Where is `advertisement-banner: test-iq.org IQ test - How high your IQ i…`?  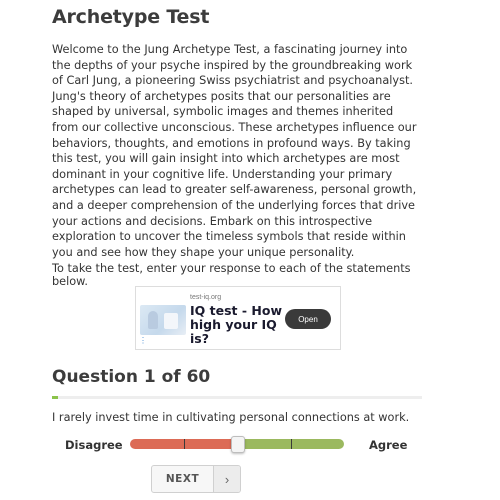
advertisement-banner: test-iq.org IQ test - How high your IQ i… is located at coordinates (238, 318).